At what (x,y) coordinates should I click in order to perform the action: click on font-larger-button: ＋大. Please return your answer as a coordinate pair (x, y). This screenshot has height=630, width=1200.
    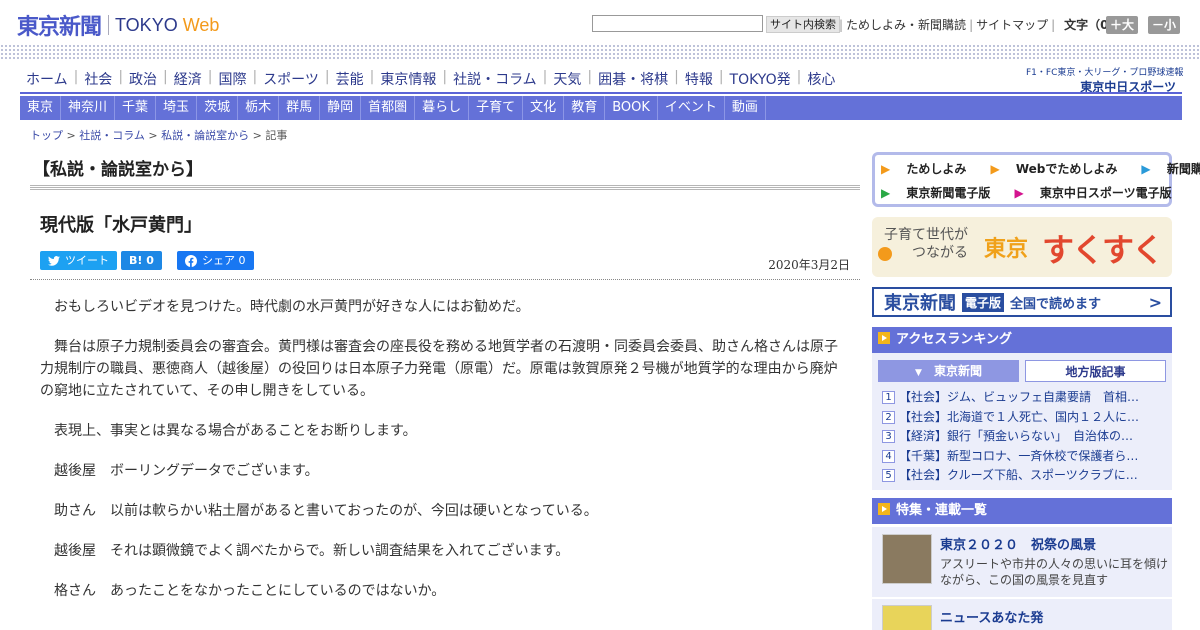
    Looking at the image, I should click on (1122, 25).